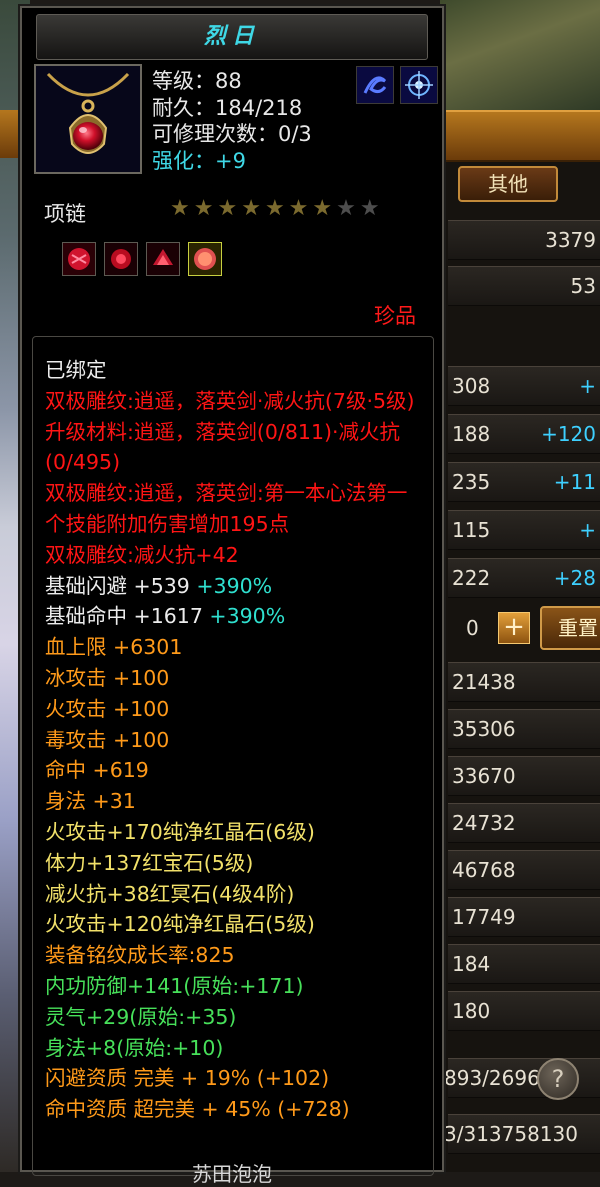 The width and height of the screenshot is (600, 1187). I want to click on stat-value: 188, so click(471, 434).